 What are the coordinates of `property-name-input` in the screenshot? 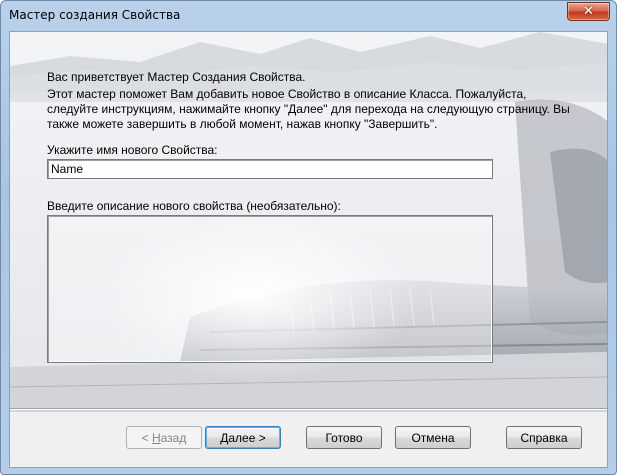 It's located at (270, 169).